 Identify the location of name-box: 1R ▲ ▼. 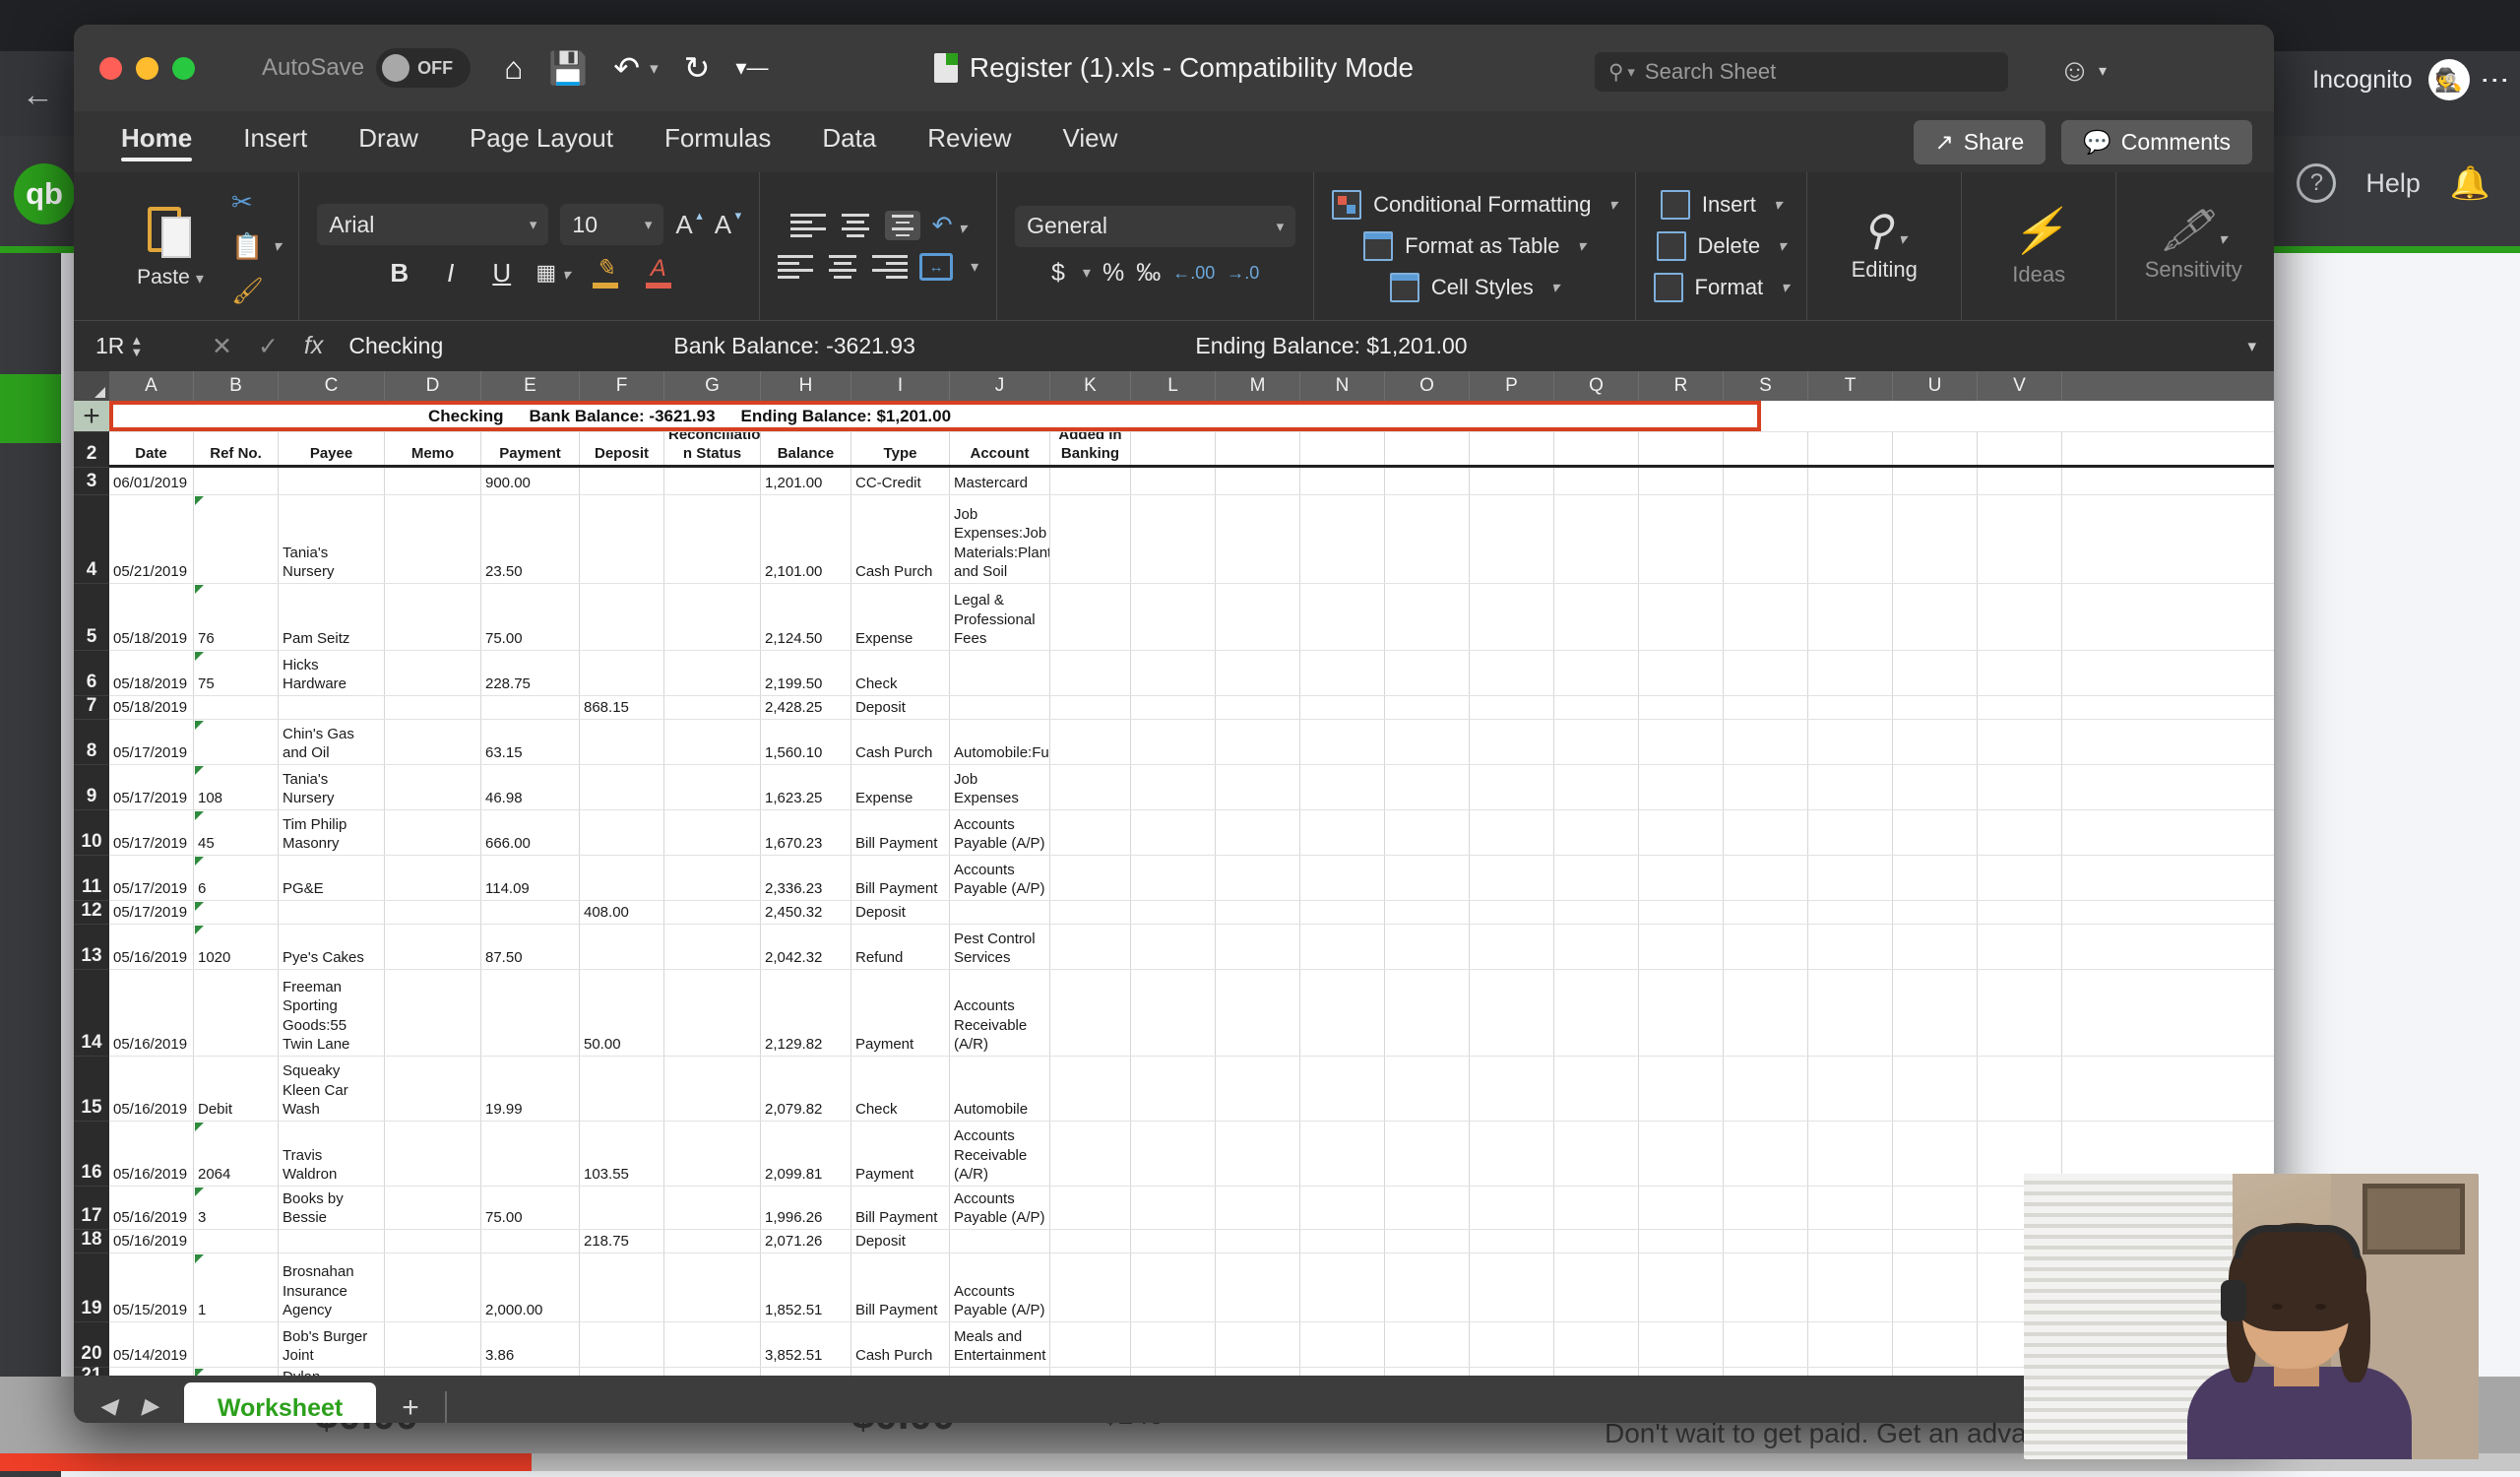
(132, 346).